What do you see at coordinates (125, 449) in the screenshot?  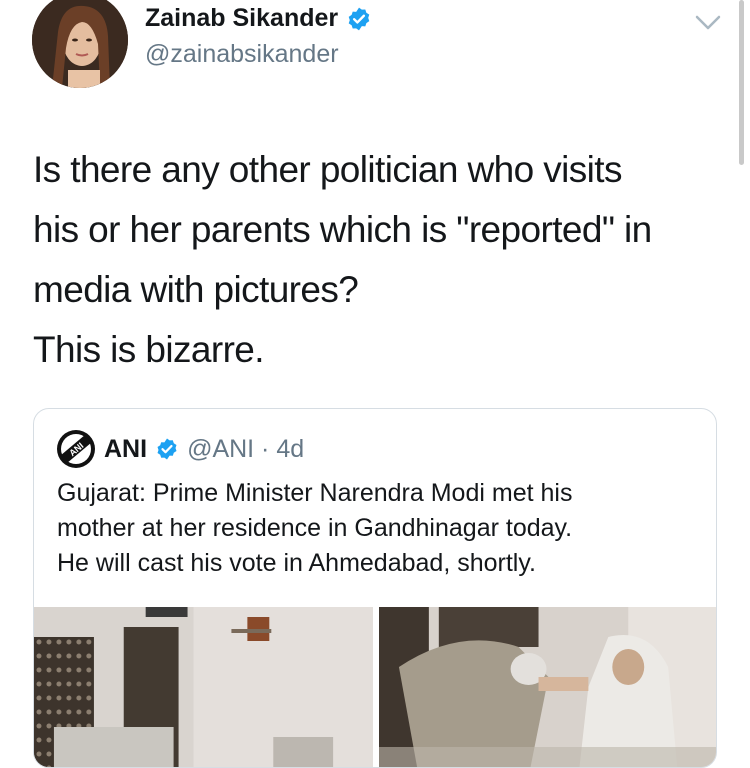 I see `quoted-display-name: ANI` at bounding box center [125, 449].